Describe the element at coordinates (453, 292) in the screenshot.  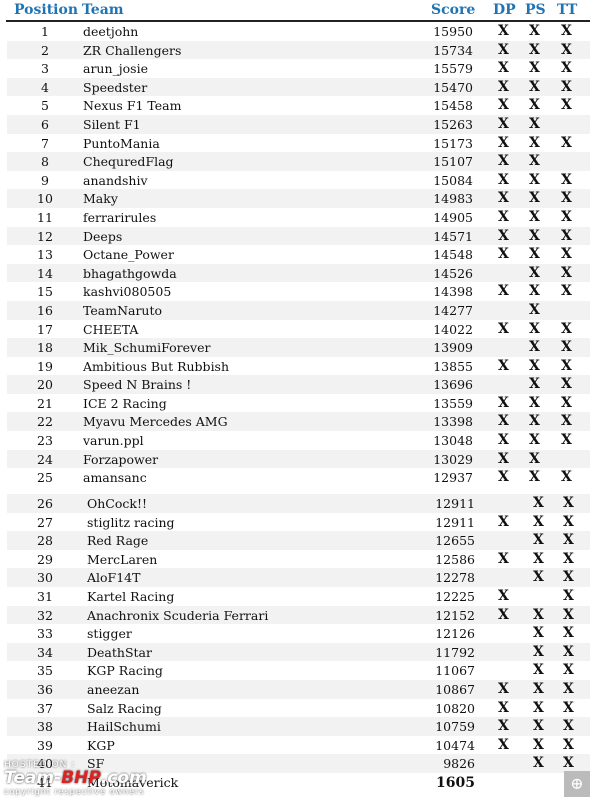
I see `score-cell: 14398` at that location.